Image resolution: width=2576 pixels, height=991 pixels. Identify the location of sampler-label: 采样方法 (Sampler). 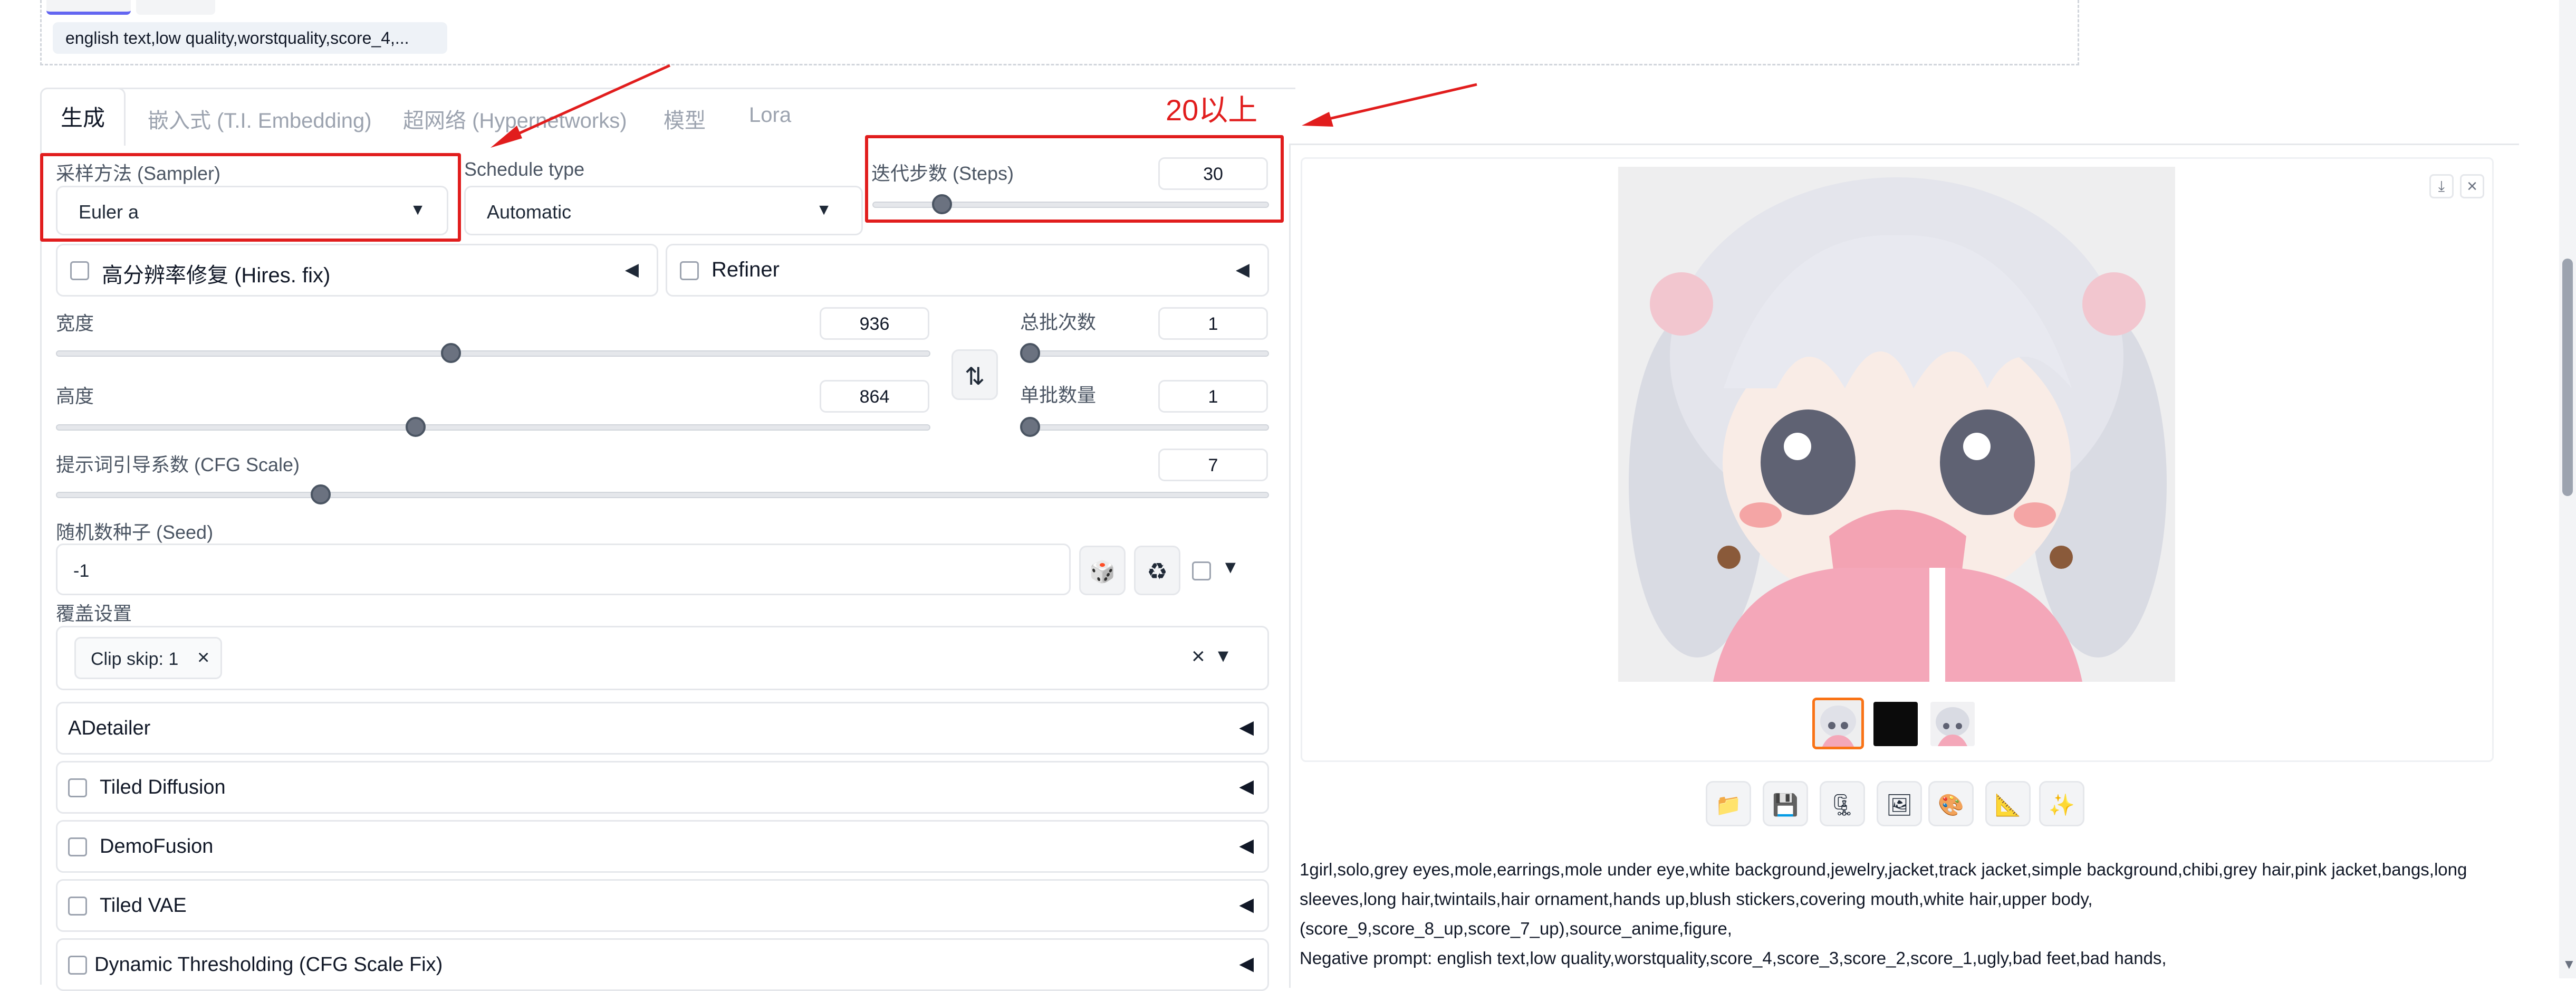
(138, 173).